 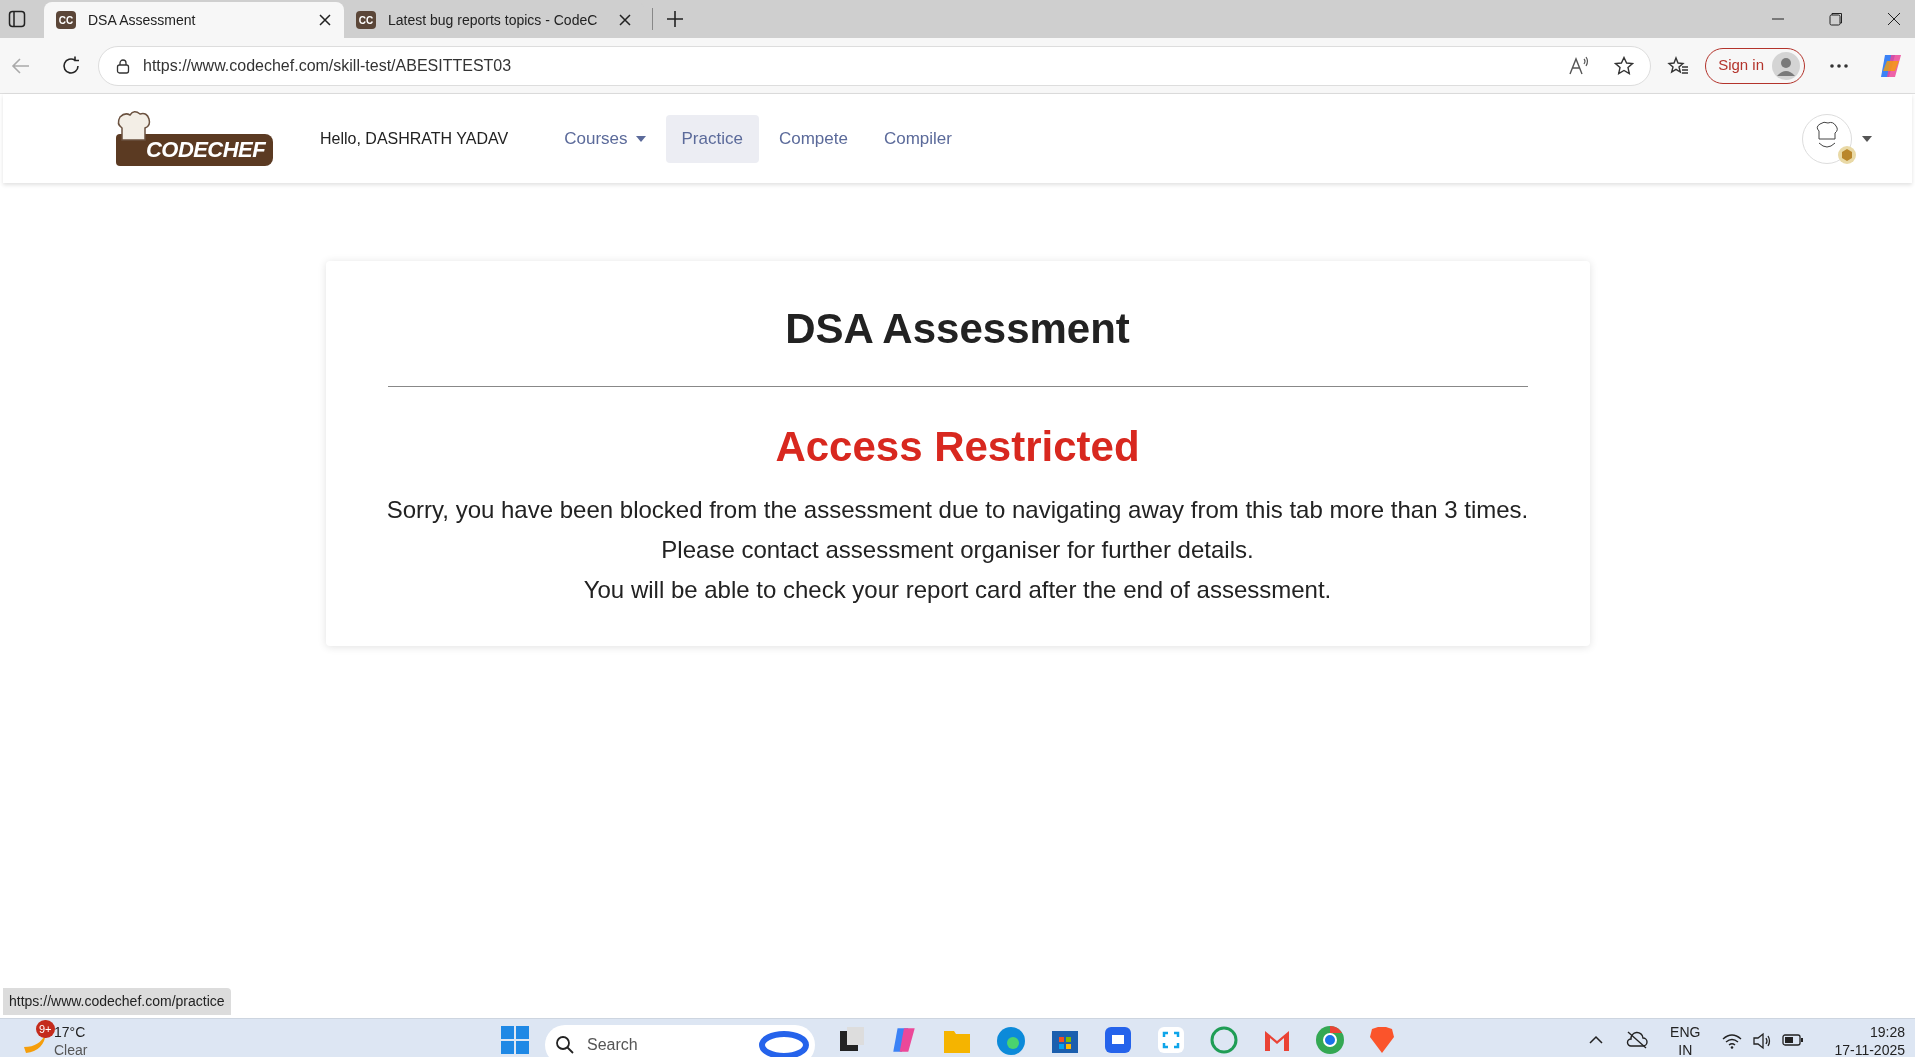 I want to click on tab-title: DSA Assessment, so click(x=142, y=20).